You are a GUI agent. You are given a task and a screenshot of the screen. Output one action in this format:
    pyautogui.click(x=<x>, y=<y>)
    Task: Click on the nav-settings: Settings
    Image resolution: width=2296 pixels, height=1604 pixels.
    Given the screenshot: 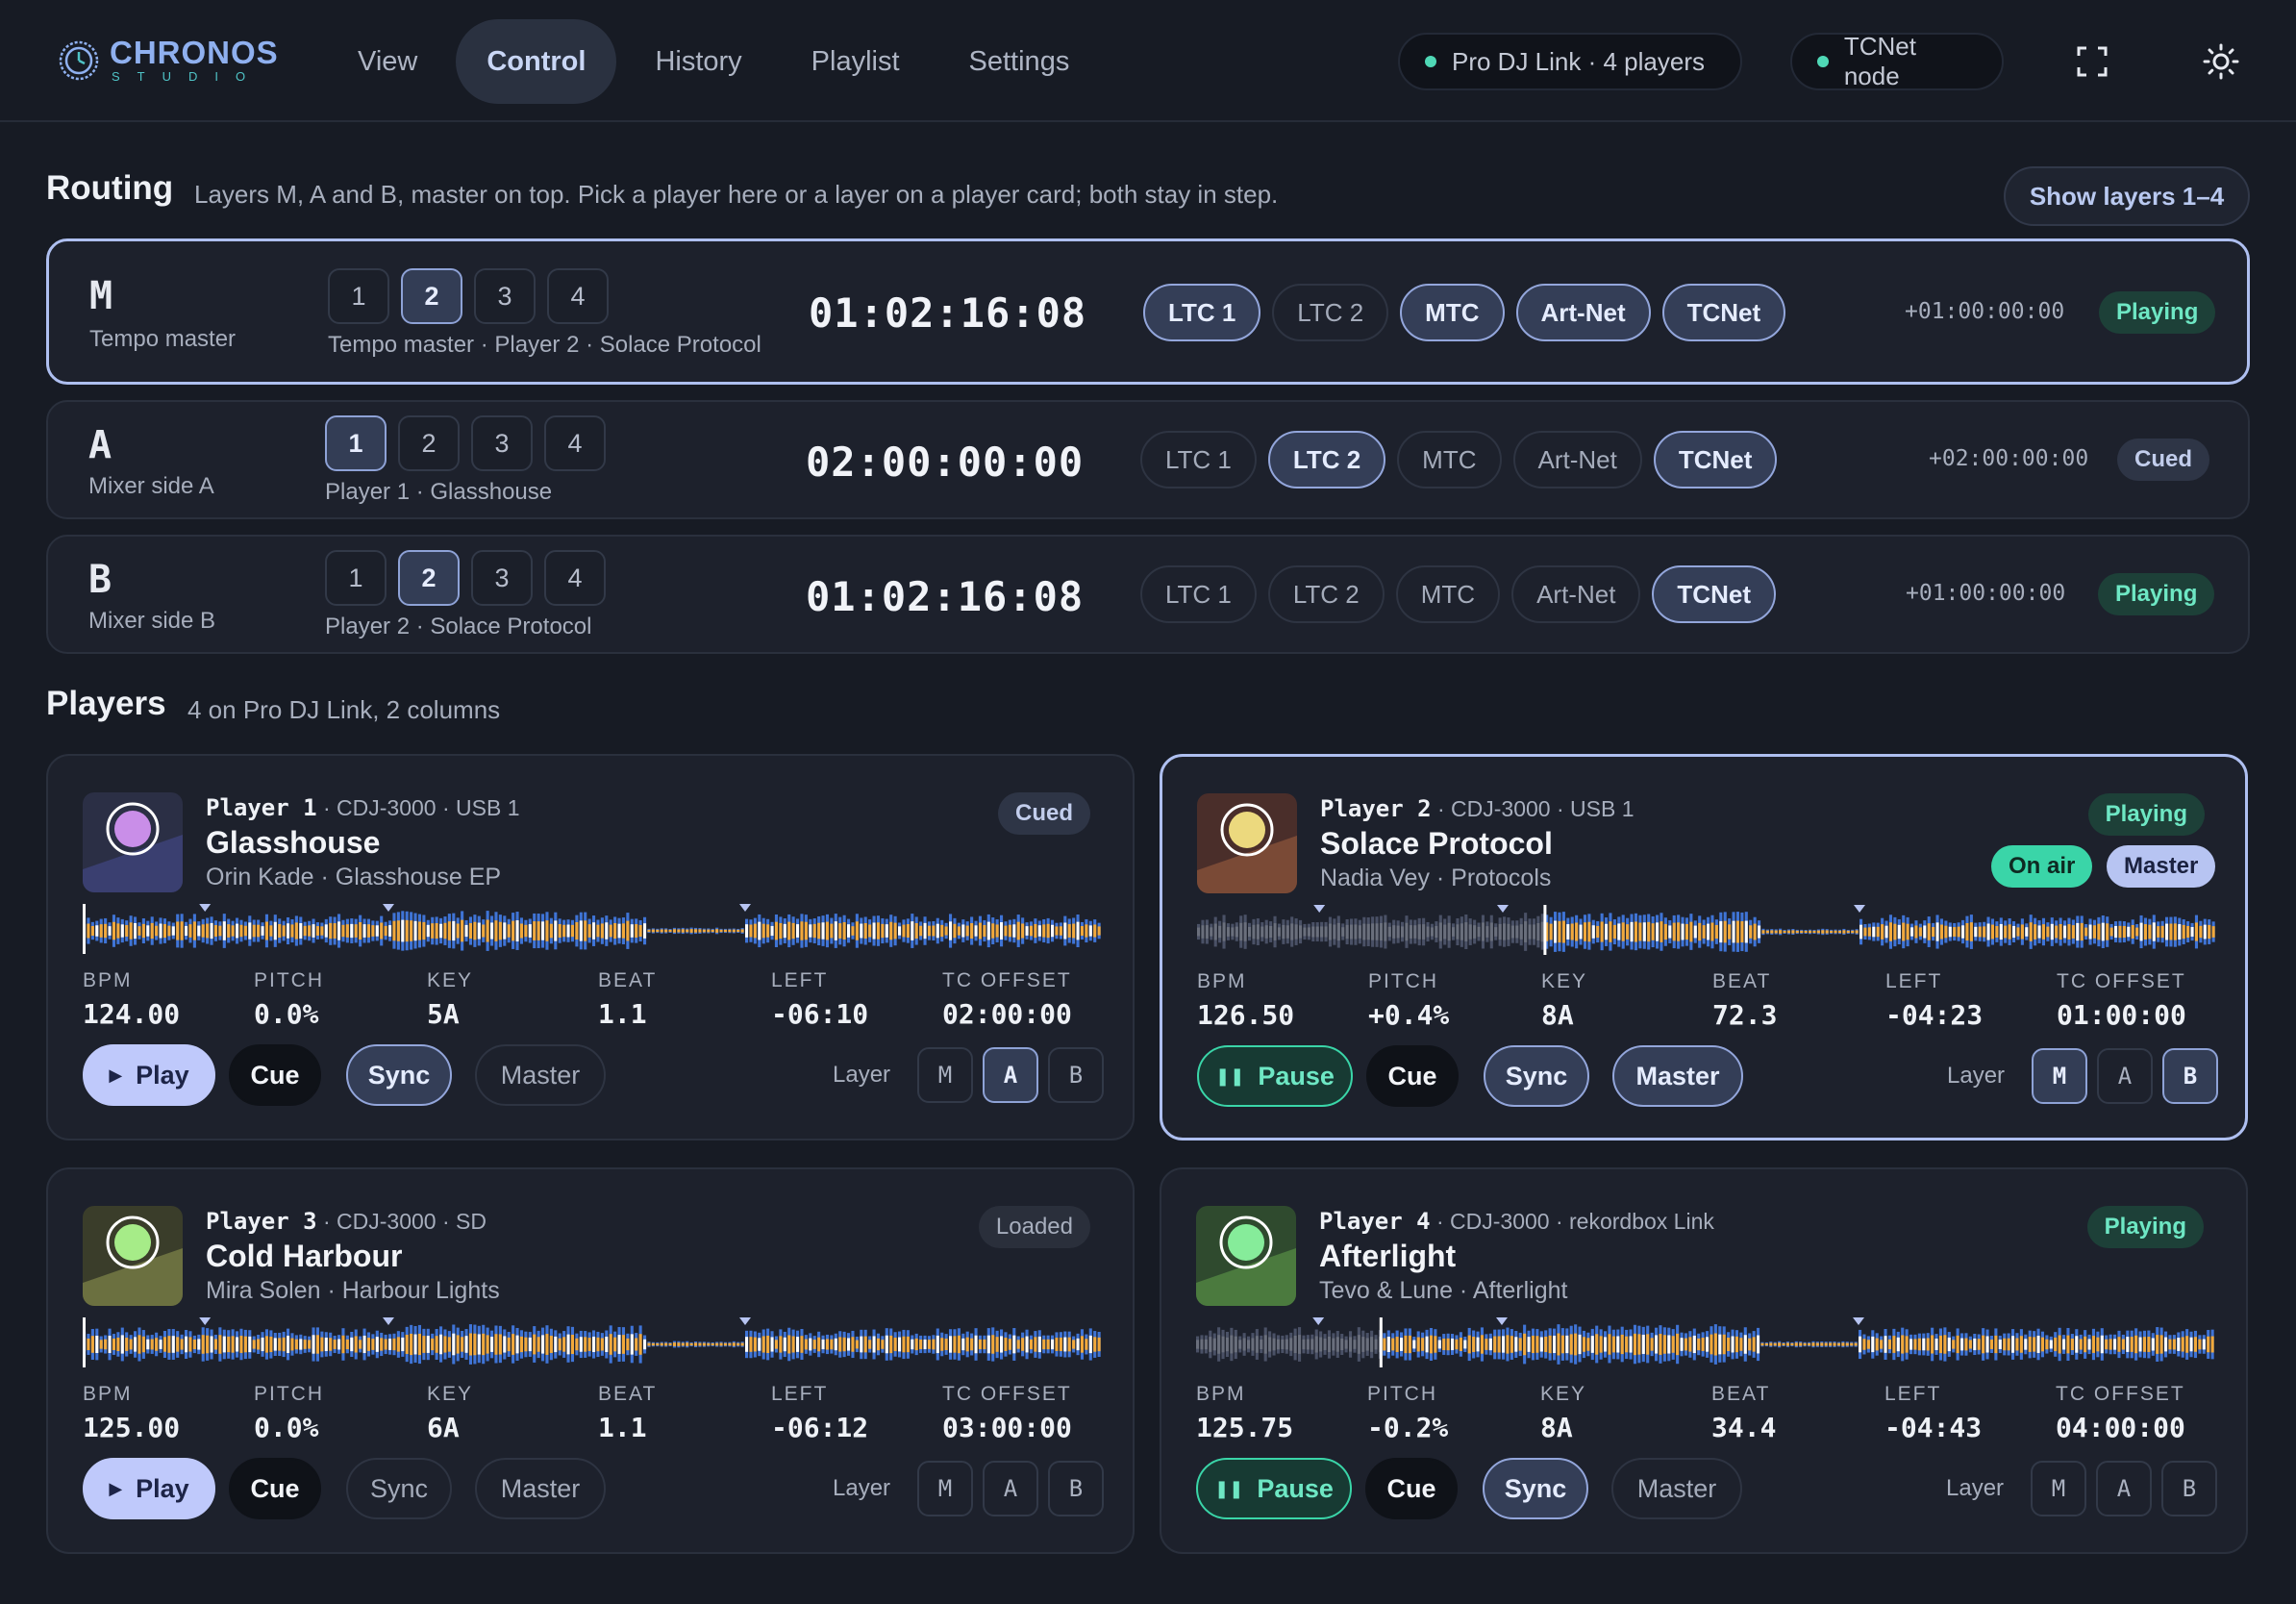 What is the action you would take?
    pyautogui.click(x=1019, y=61)
    